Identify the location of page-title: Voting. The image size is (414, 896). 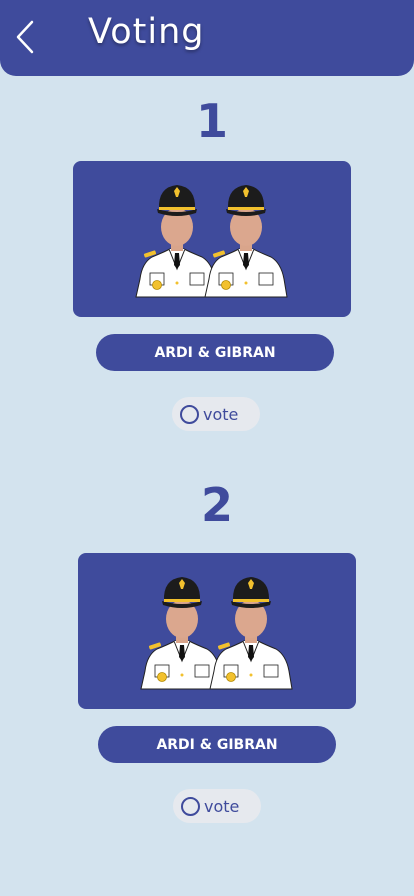
(146, 32).